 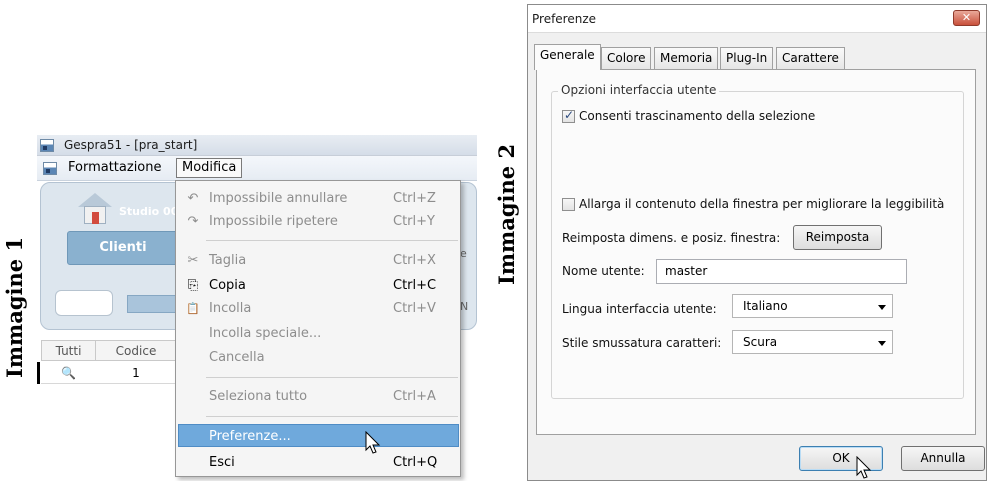 What do you see at coordinates (414, 396) in the screenshot?
I see `menu-item-shortcut: Ctrl+A` at bounding box center [414, 396].